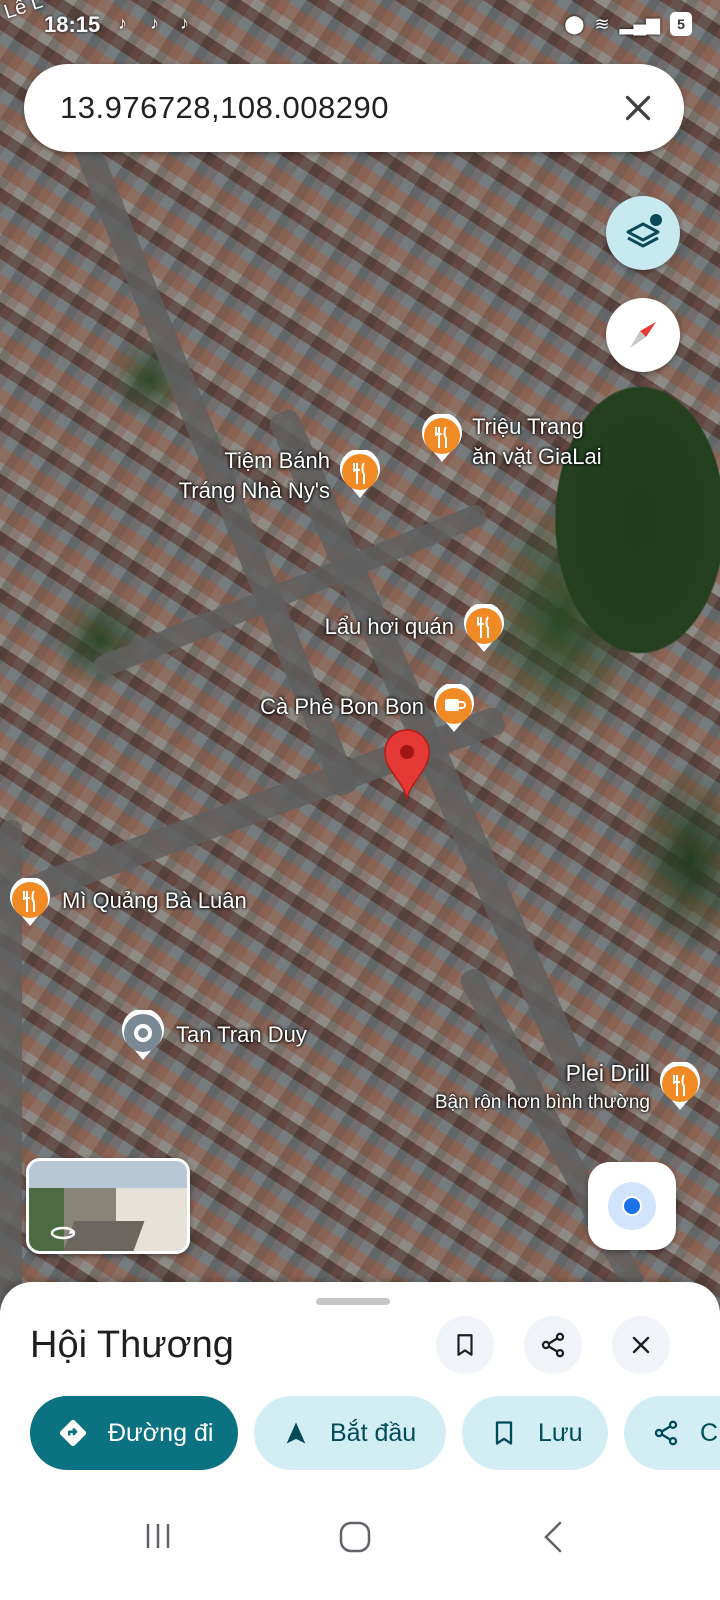 Image resolution: width=720 pixels, height=1600 pixels. What do you see at coordinates (639, 23) in the screenshot?
I see `signal-icon: ▂▄▆` at bounding box center [639, 23].